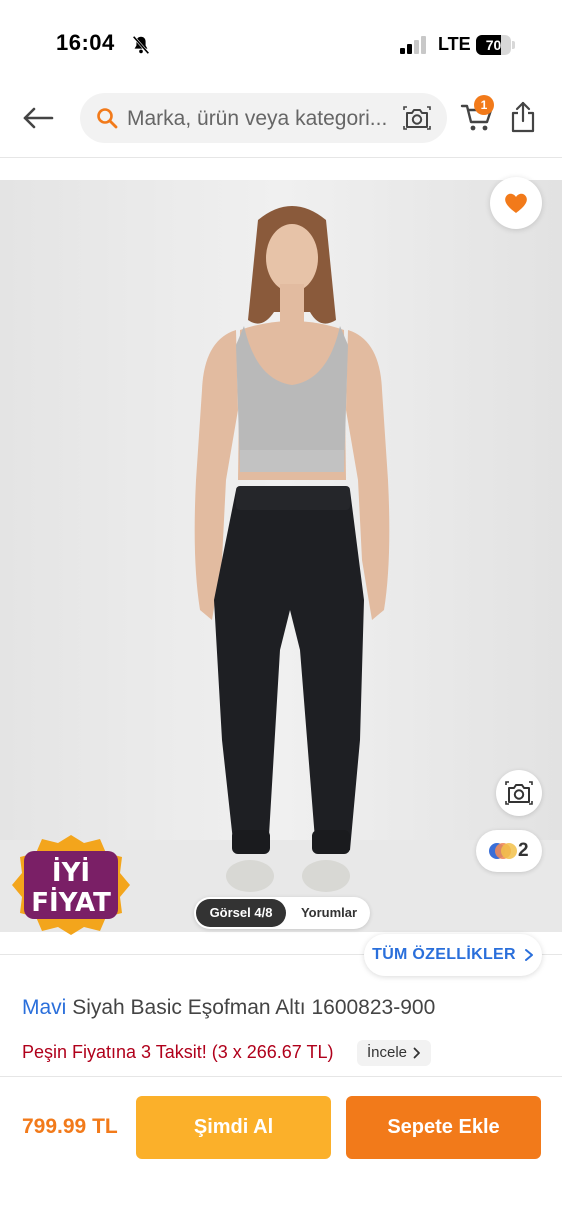 The height and width of the screenshot is (1221, 562). I want to click on top-nav-bar: Marka, ürün veya kategori... 1, so click(281, 119).